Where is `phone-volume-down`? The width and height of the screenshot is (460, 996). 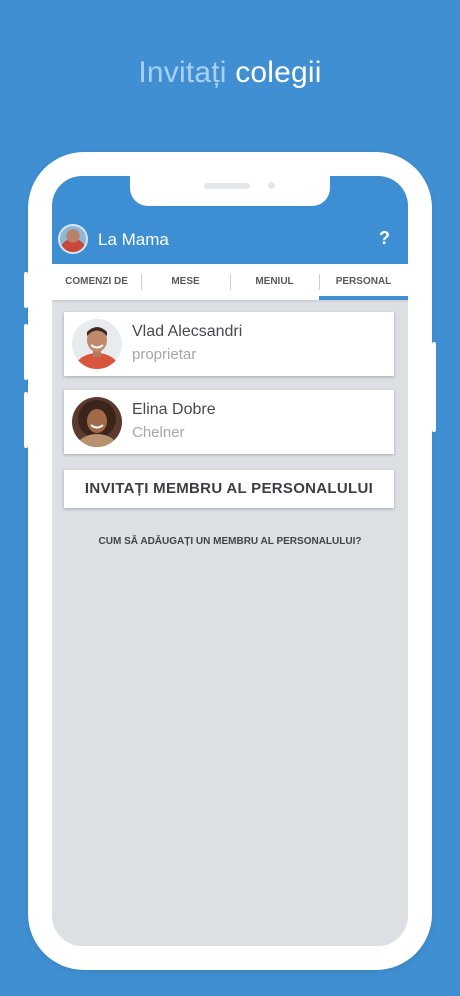
phone-volume-down is located at coordinates (26, 420).